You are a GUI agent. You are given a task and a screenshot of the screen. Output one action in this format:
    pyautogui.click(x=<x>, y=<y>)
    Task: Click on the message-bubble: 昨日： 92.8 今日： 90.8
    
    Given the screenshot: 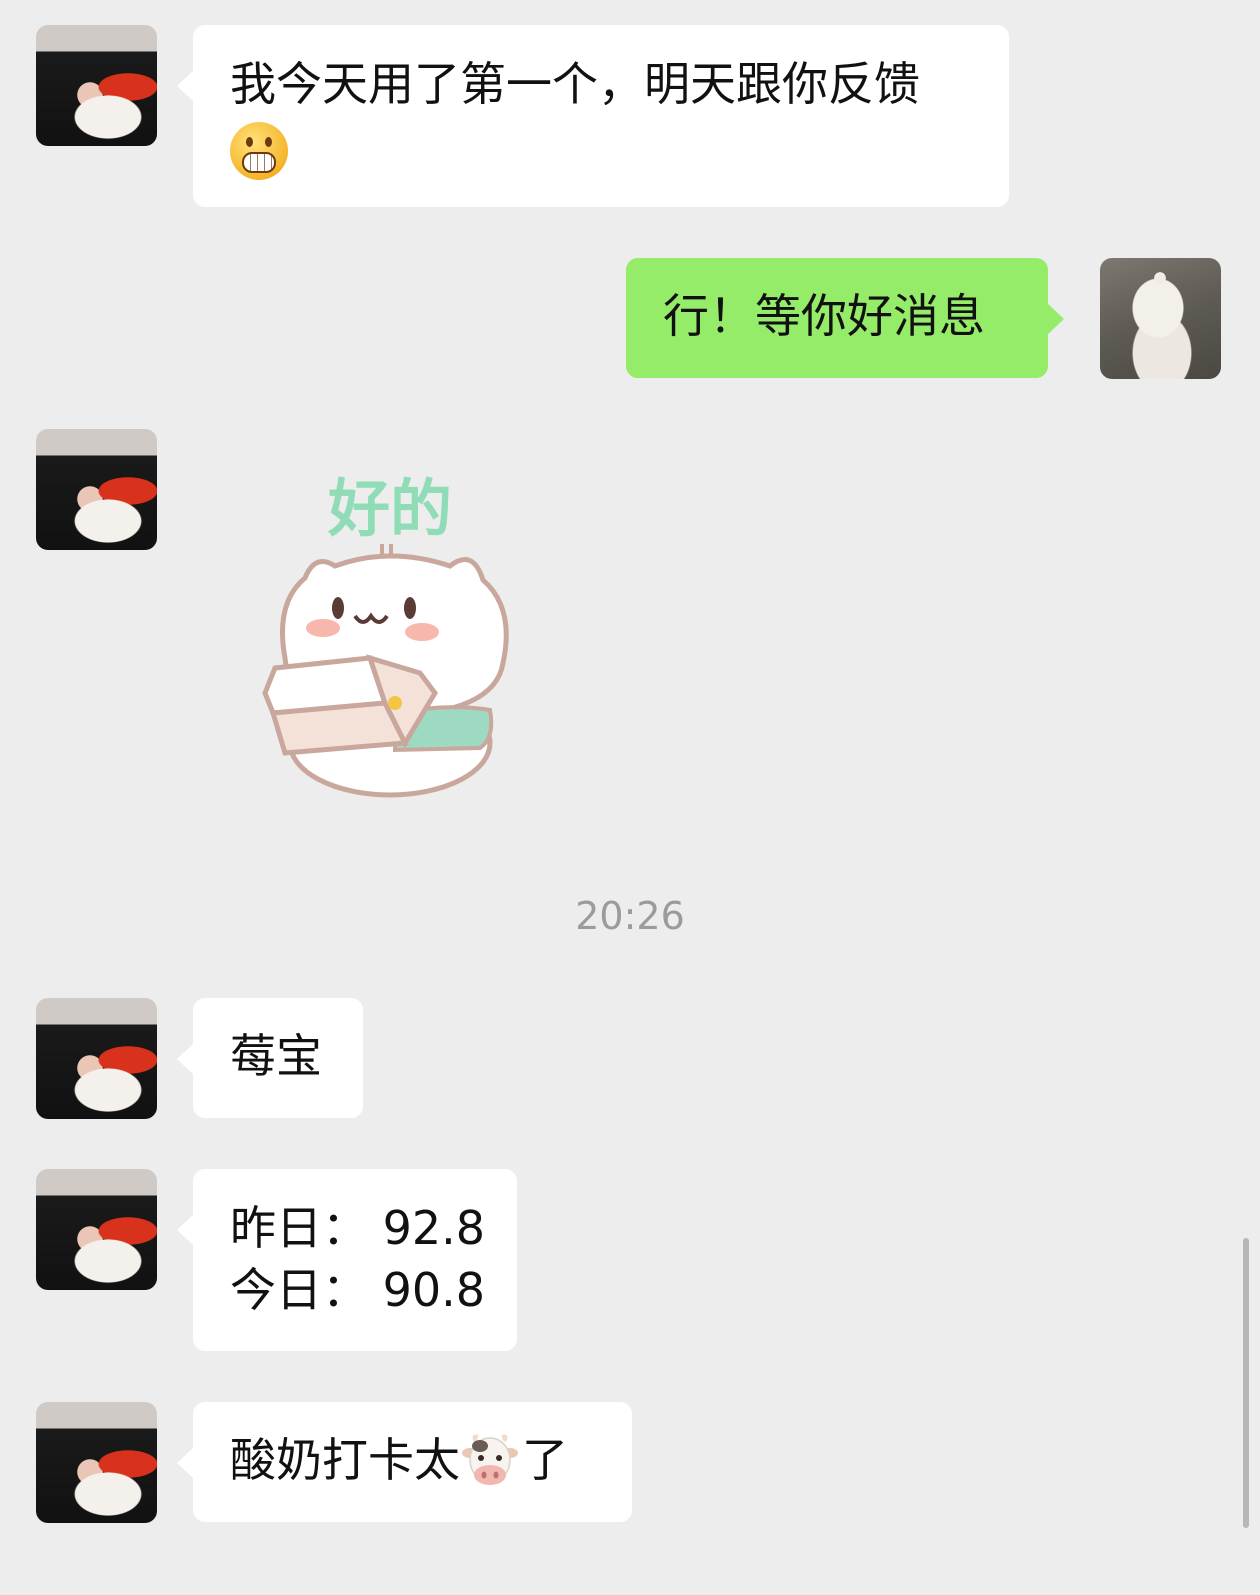 What is the action you would take?
    pyautogui.click(x=347, y=1260)
    